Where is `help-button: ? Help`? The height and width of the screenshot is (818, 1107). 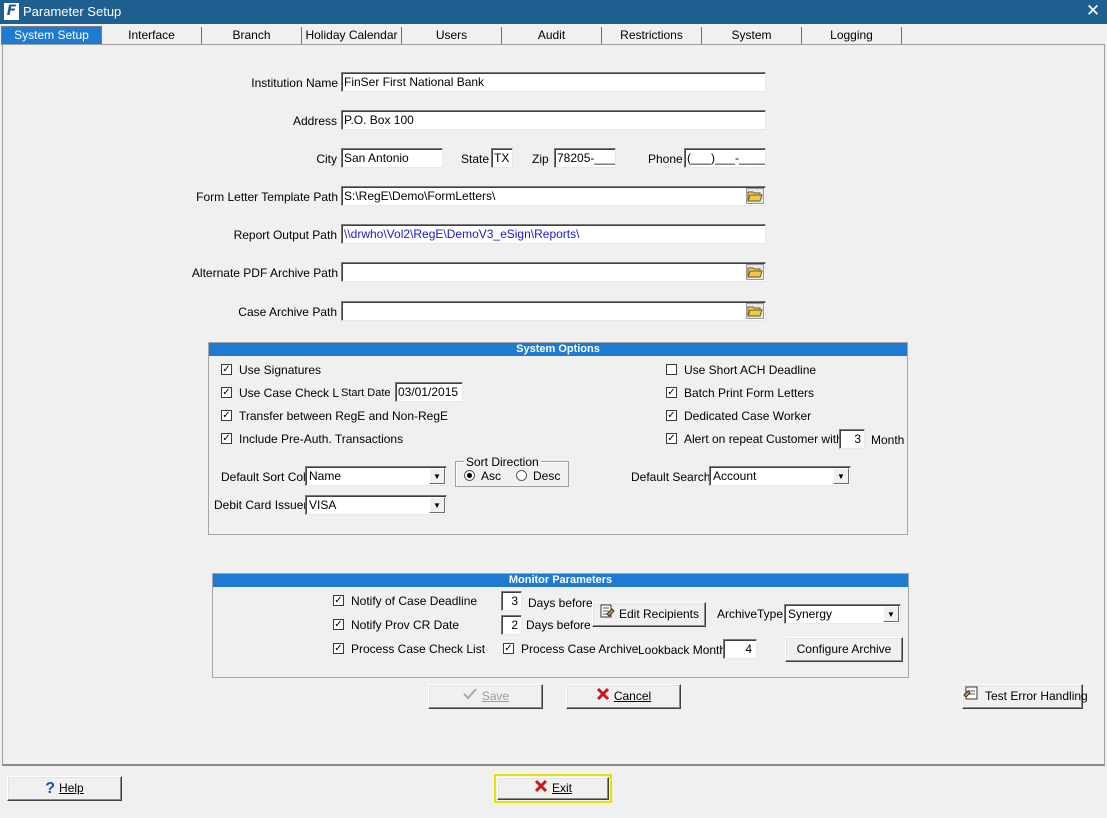 help-button: ? Help is located at coordinates (64, 788).